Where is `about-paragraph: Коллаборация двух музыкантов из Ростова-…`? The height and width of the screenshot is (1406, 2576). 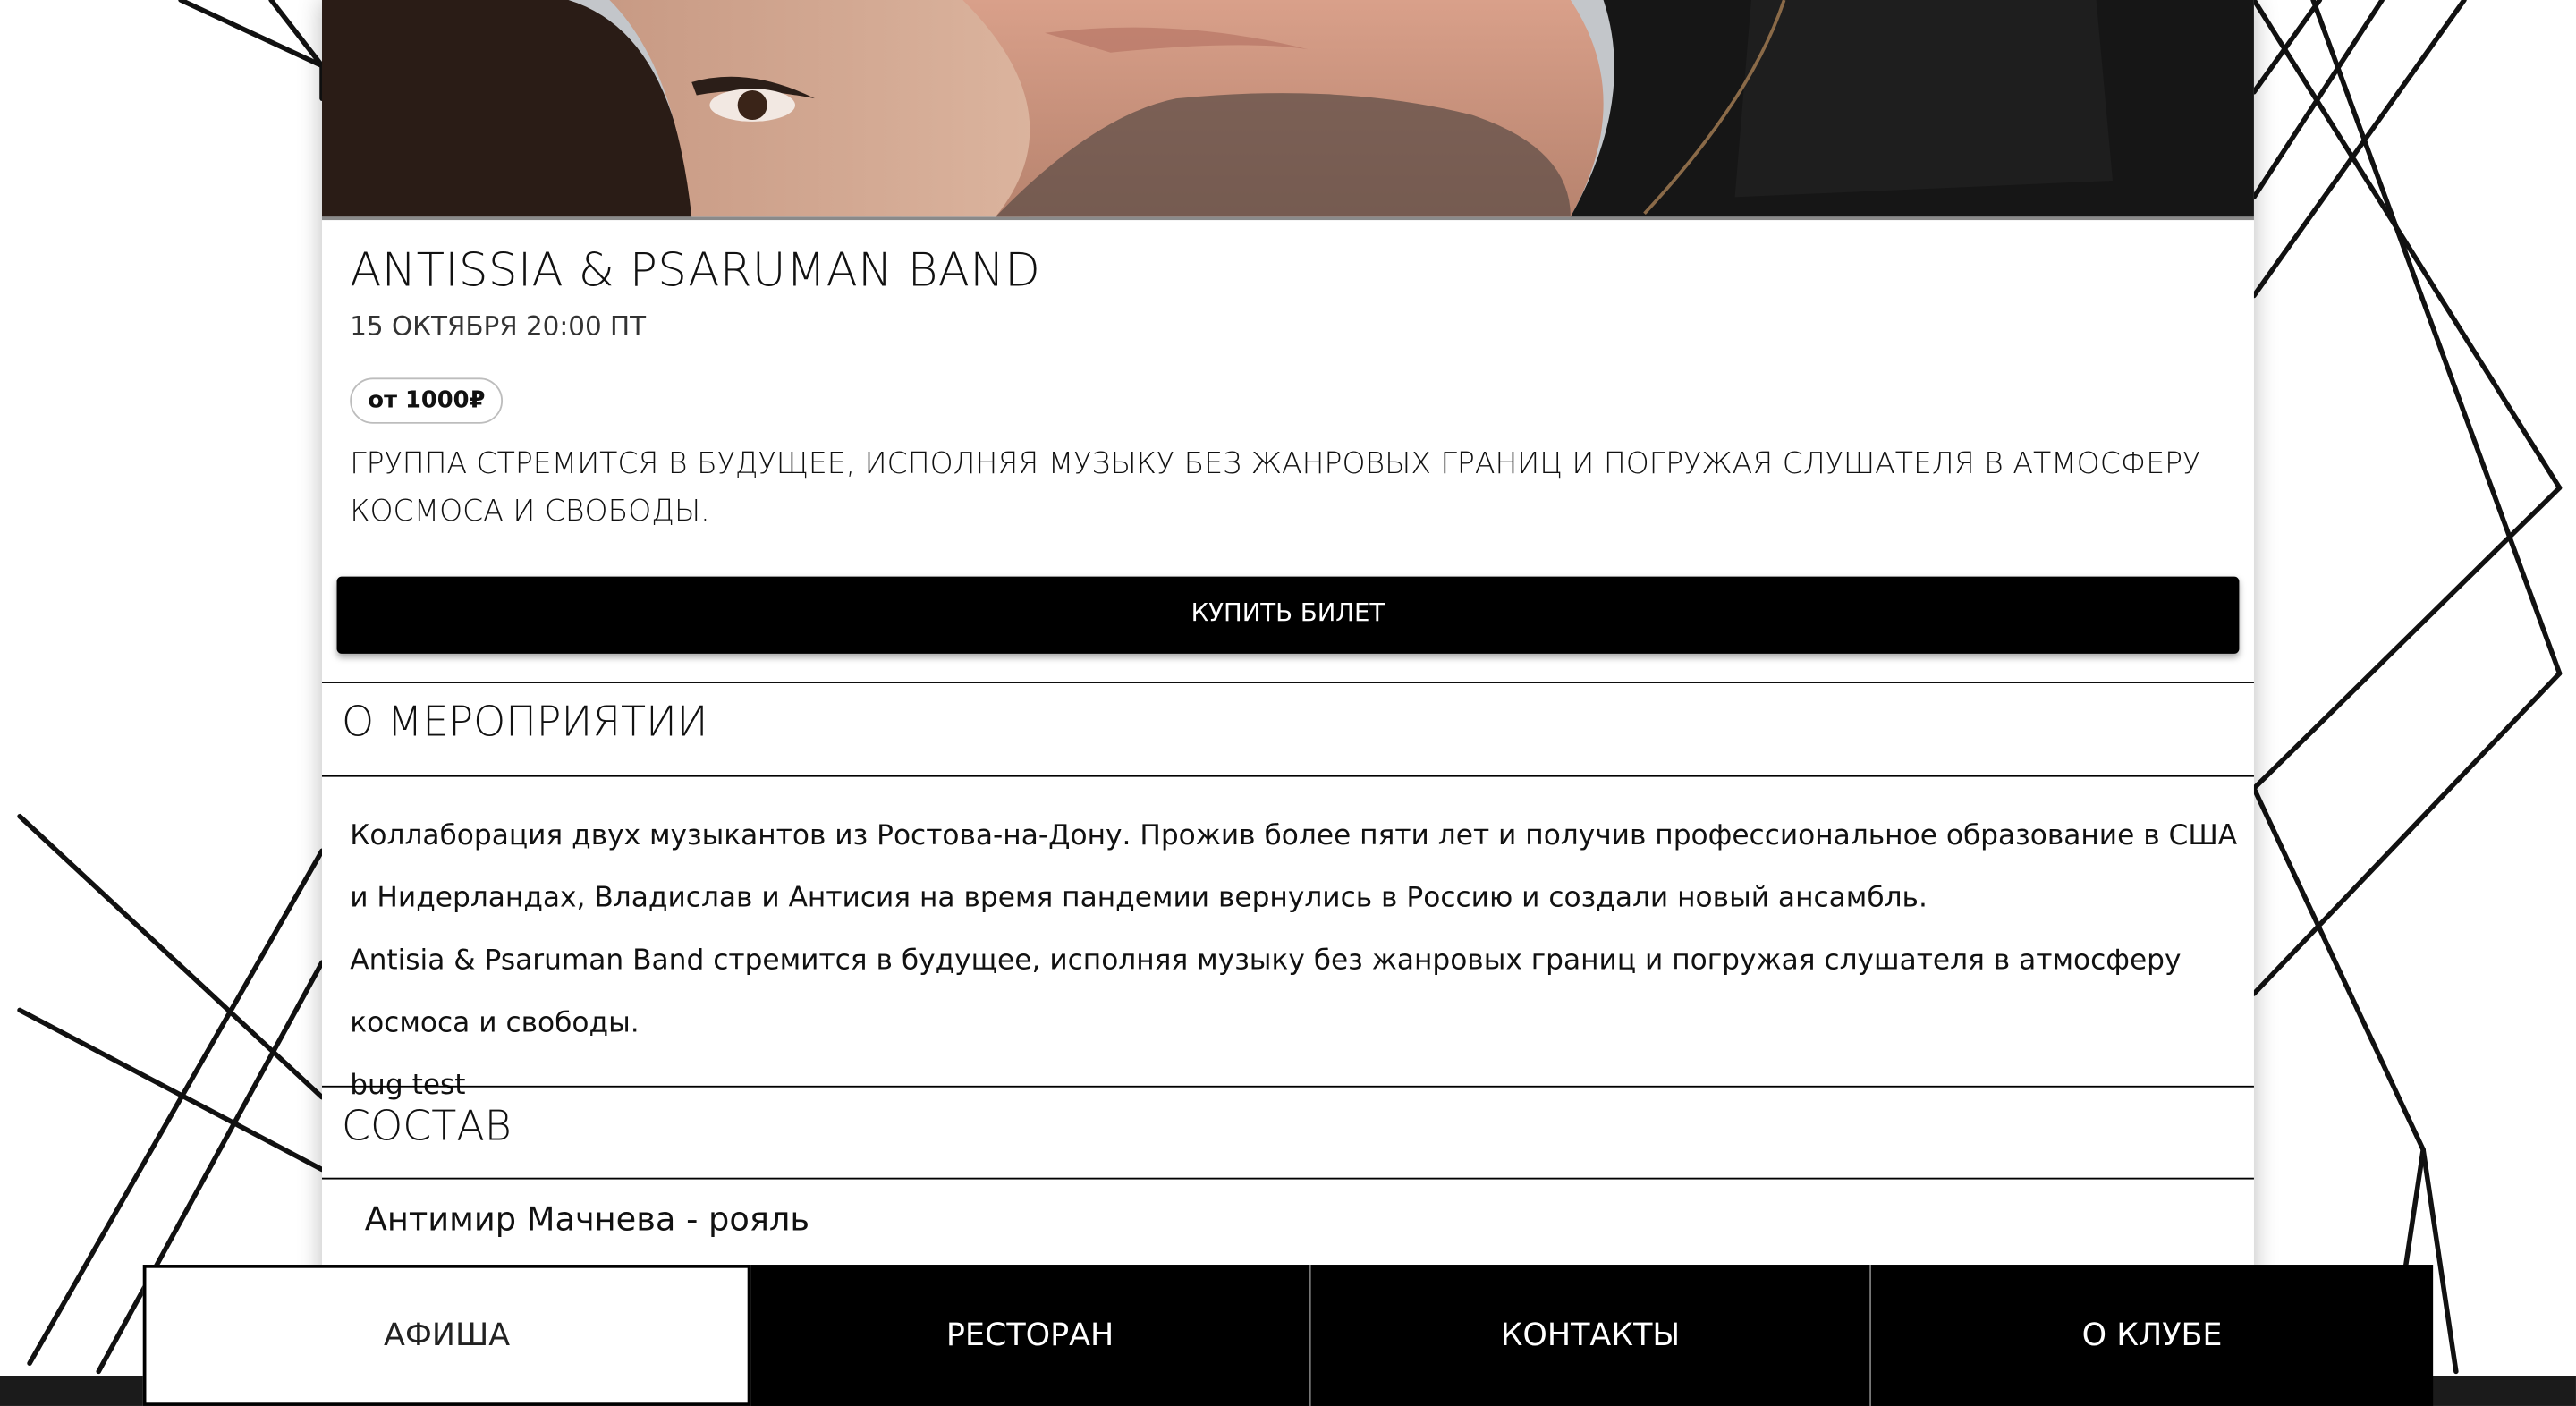 about-paragraph: Коллаборация двух музыкантов из Ростова-… is located at coordinates (1294, 867).